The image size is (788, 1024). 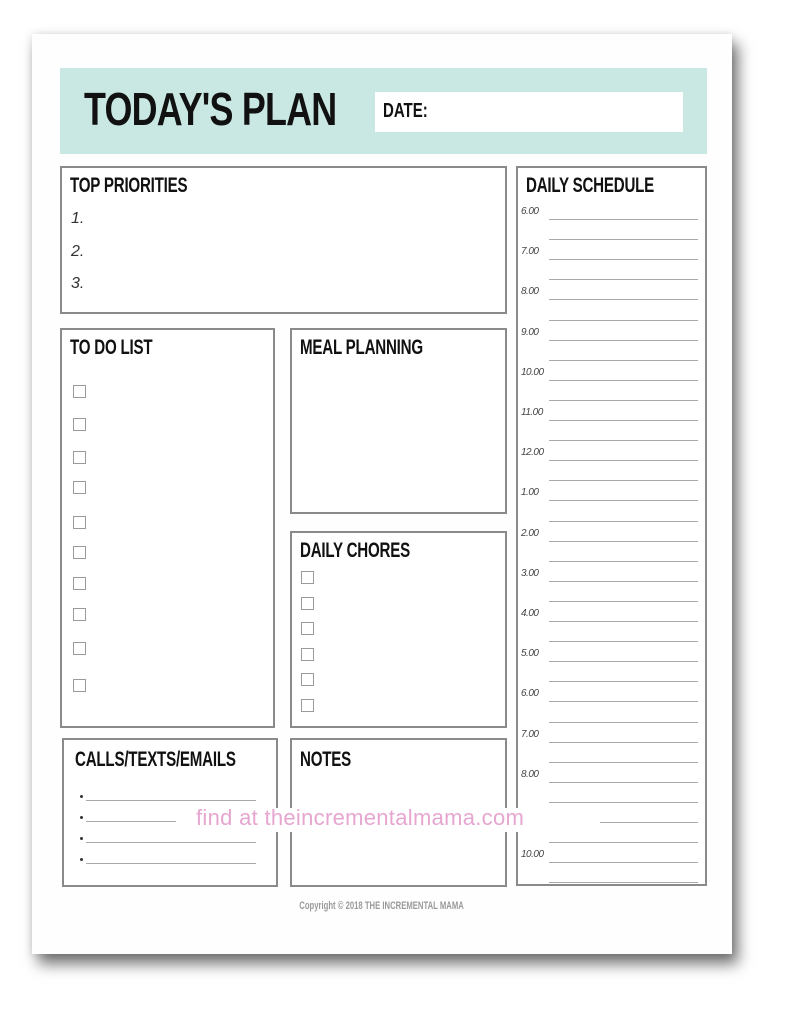 What do you see at coordinates (530, 332) in the screenshot?
I see `schedule-hour-label: 9.00` at bounding box center [530, 332].